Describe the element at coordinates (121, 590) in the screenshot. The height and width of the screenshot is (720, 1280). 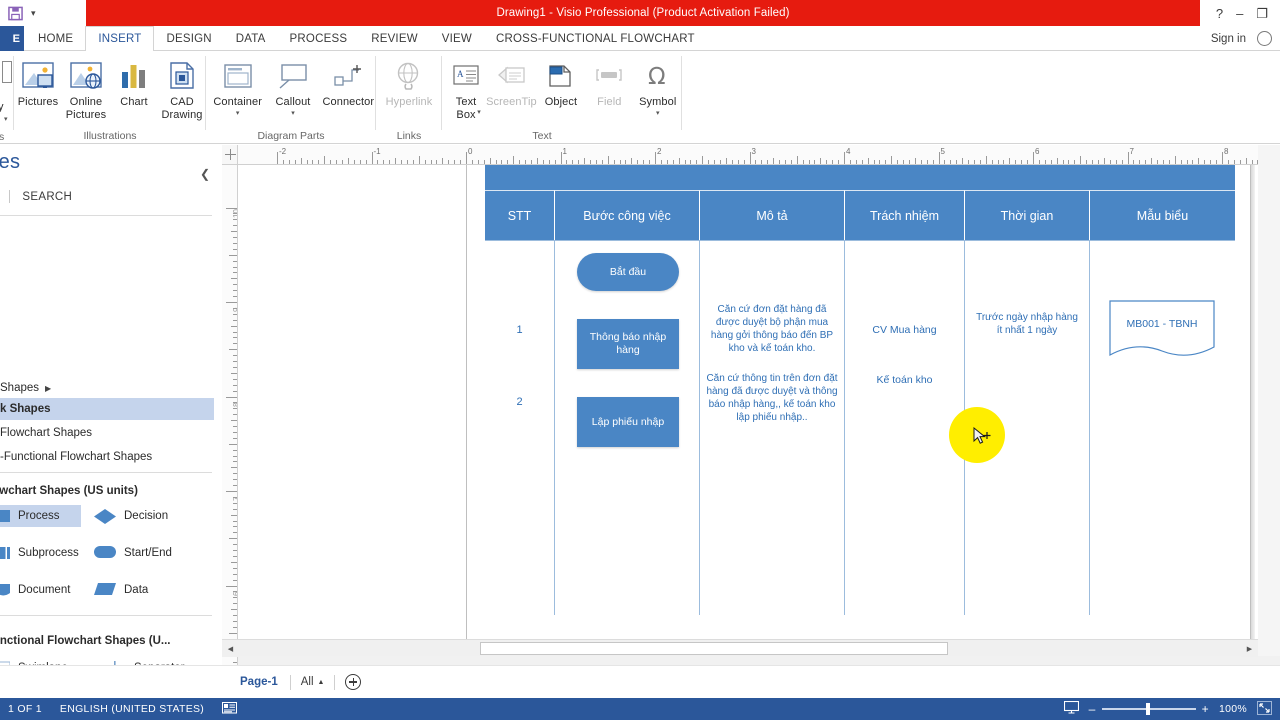
I see `stencil-data: Data` at that location.